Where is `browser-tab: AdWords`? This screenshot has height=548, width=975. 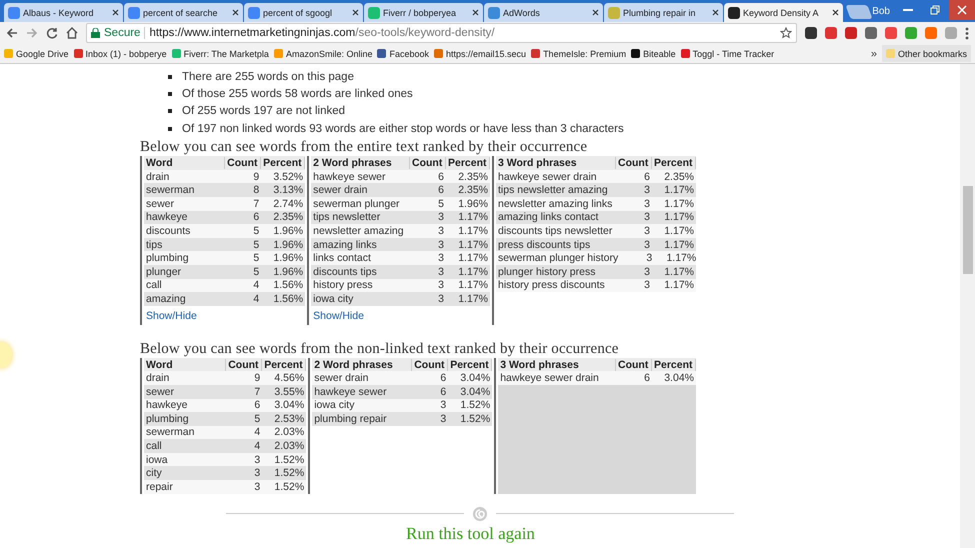 browser-tab: AdWords is located at coordinates (543, 12).